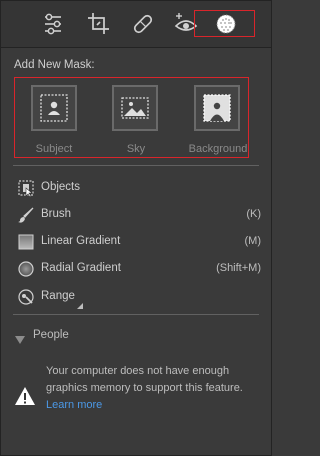 The image size is (320, 456). Describe the element at coordinates (53, 24) in the screenshot. I see `edit-sliders-icon` at that location.